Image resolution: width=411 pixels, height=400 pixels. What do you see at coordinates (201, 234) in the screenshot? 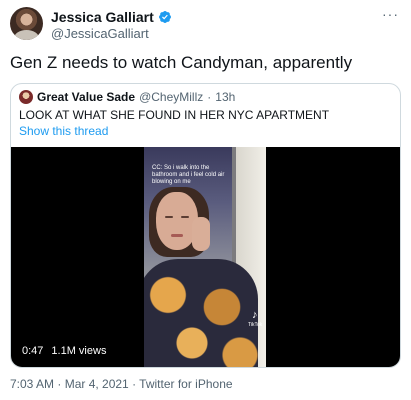
I see `person-hand` at bounding box center [201, 234].